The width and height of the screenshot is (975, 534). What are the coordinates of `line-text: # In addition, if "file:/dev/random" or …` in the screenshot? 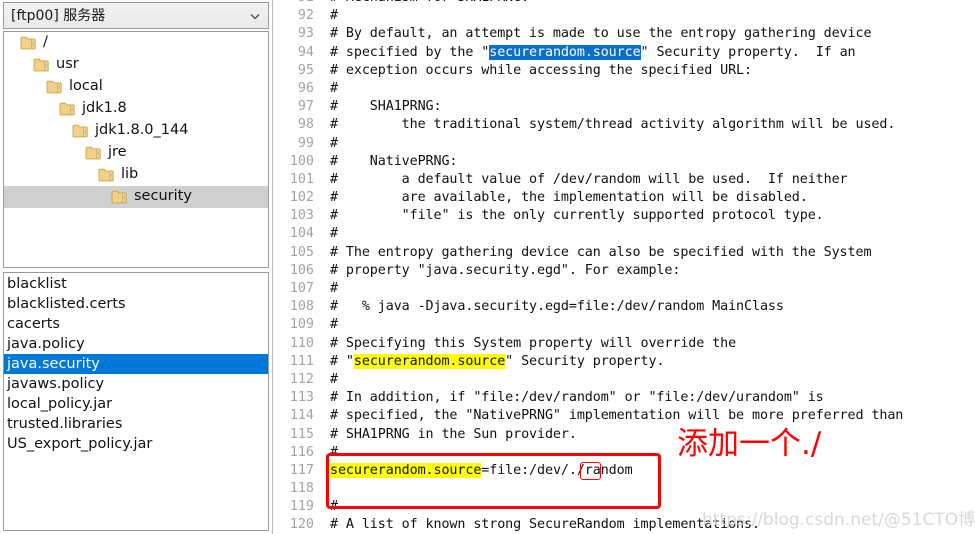 It's located at (647, 398).